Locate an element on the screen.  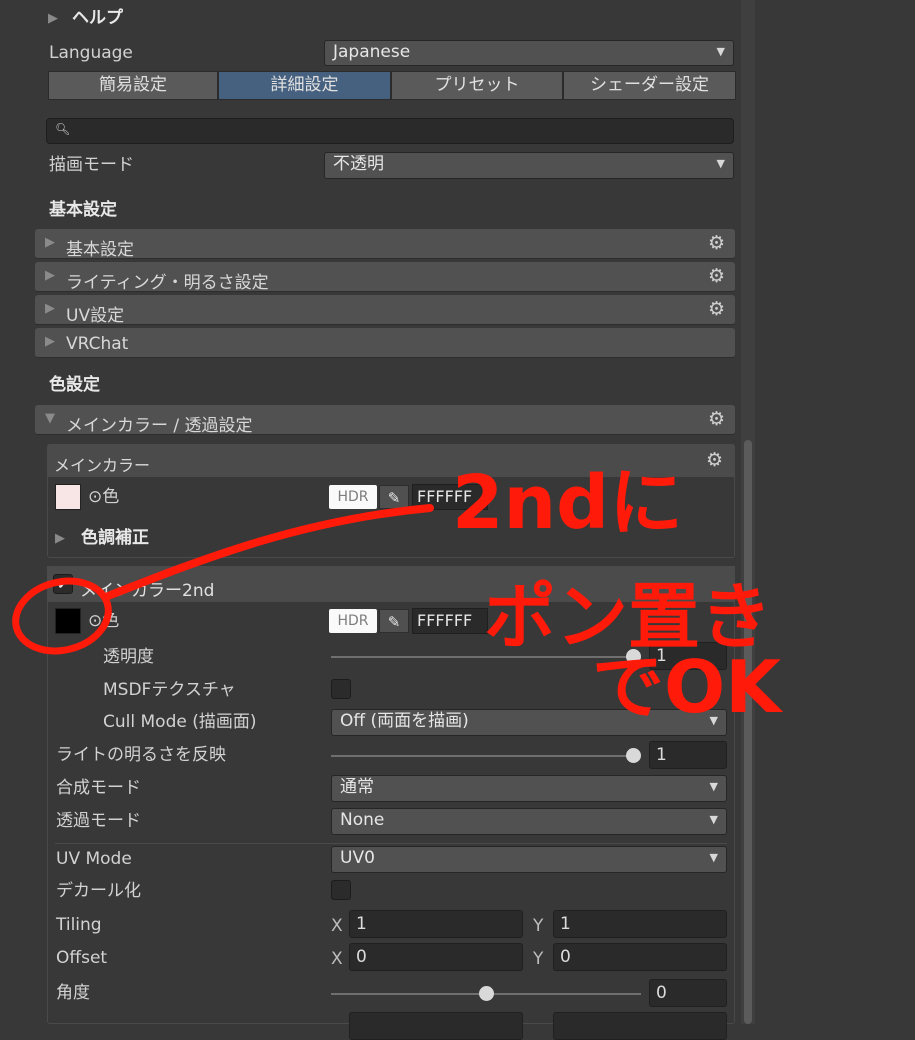
annotation-line1: 2ndに is located at coordinates (567, 503).